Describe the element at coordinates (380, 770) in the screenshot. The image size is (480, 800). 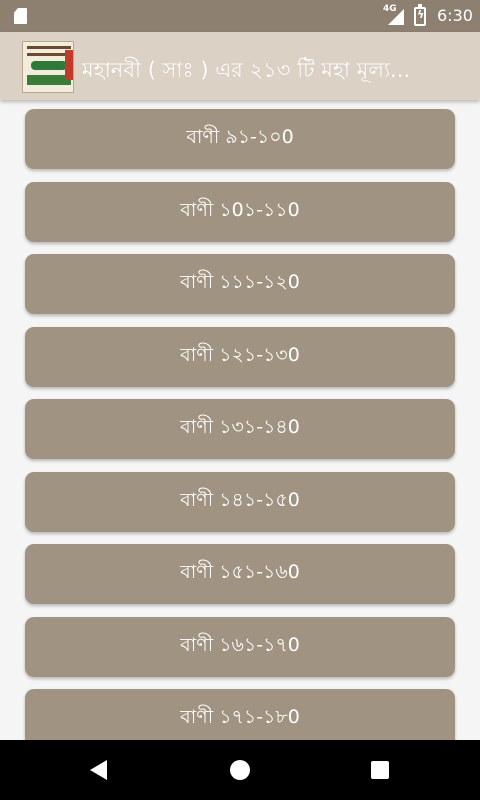
I see `recents-icon` at that location.